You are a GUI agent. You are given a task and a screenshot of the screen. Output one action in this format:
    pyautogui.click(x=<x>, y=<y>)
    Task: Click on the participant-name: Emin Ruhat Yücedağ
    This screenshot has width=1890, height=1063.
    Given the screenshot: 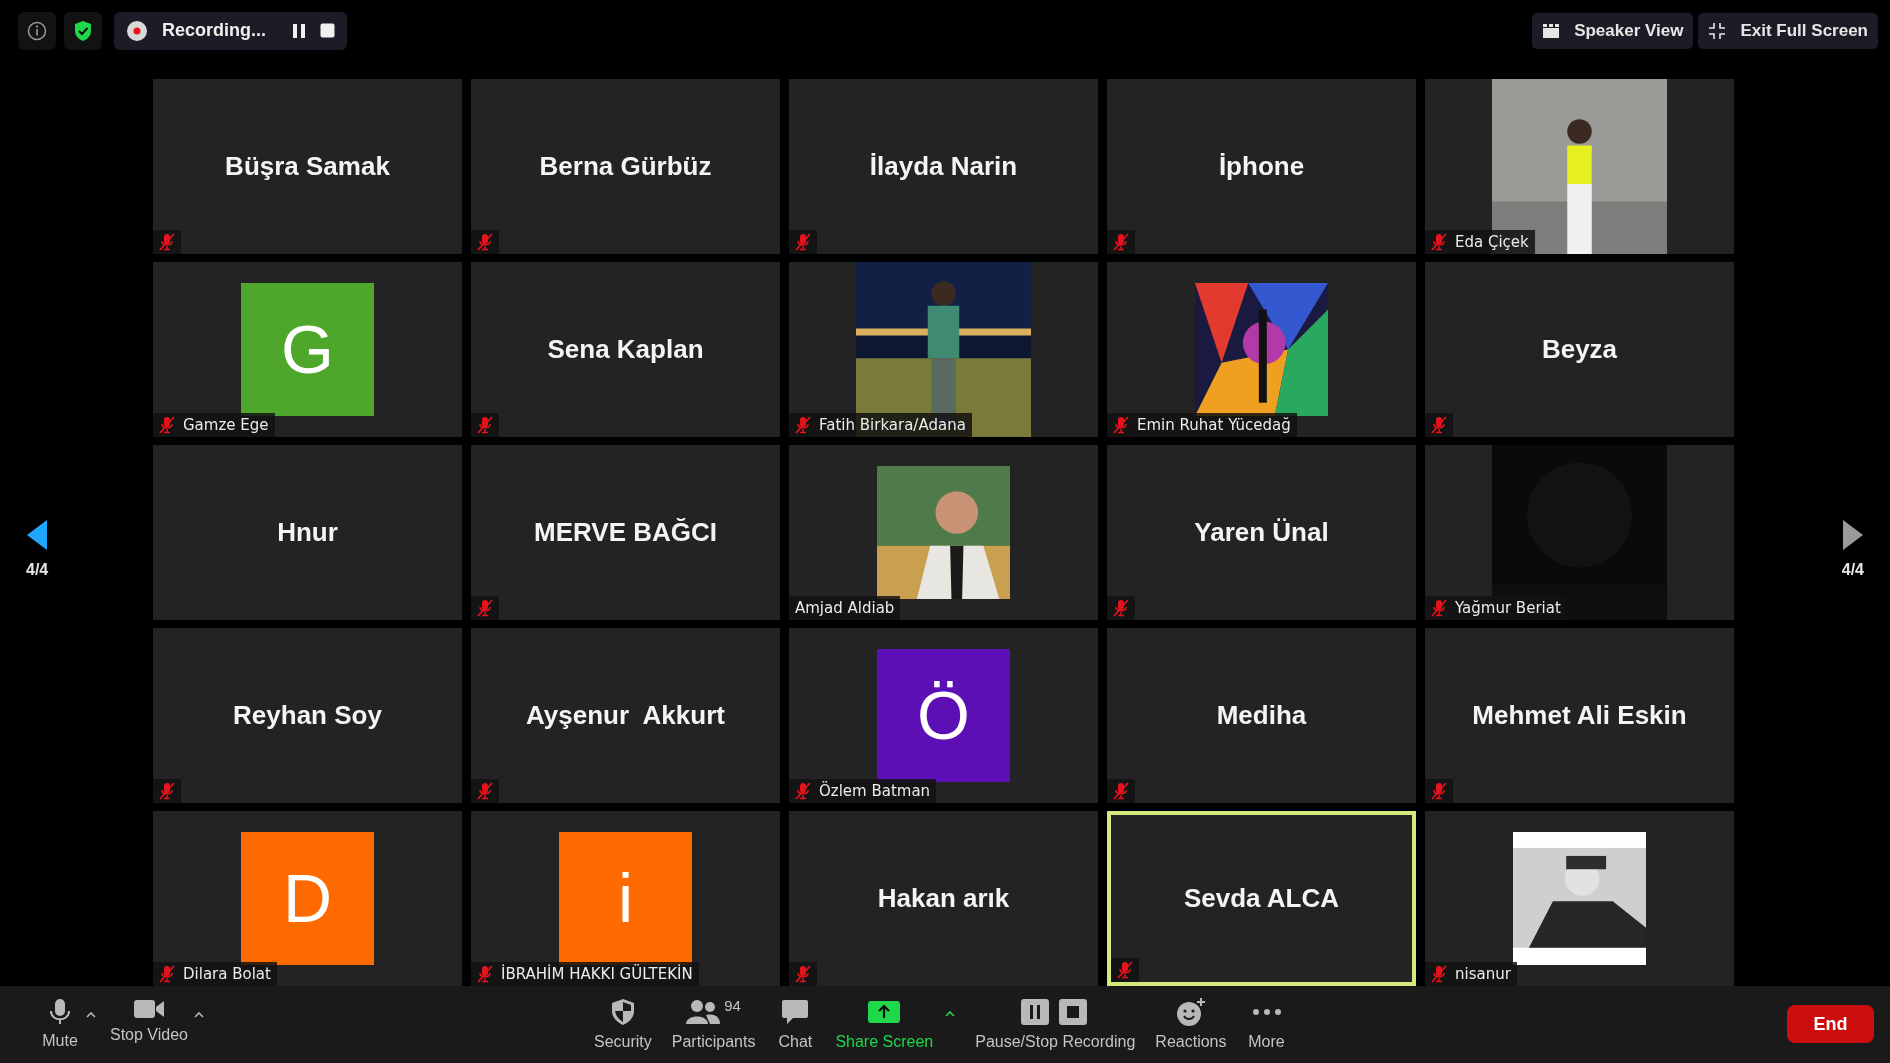 What is the action you would take?
    pyautogui.click(x=1214, y=424)
    